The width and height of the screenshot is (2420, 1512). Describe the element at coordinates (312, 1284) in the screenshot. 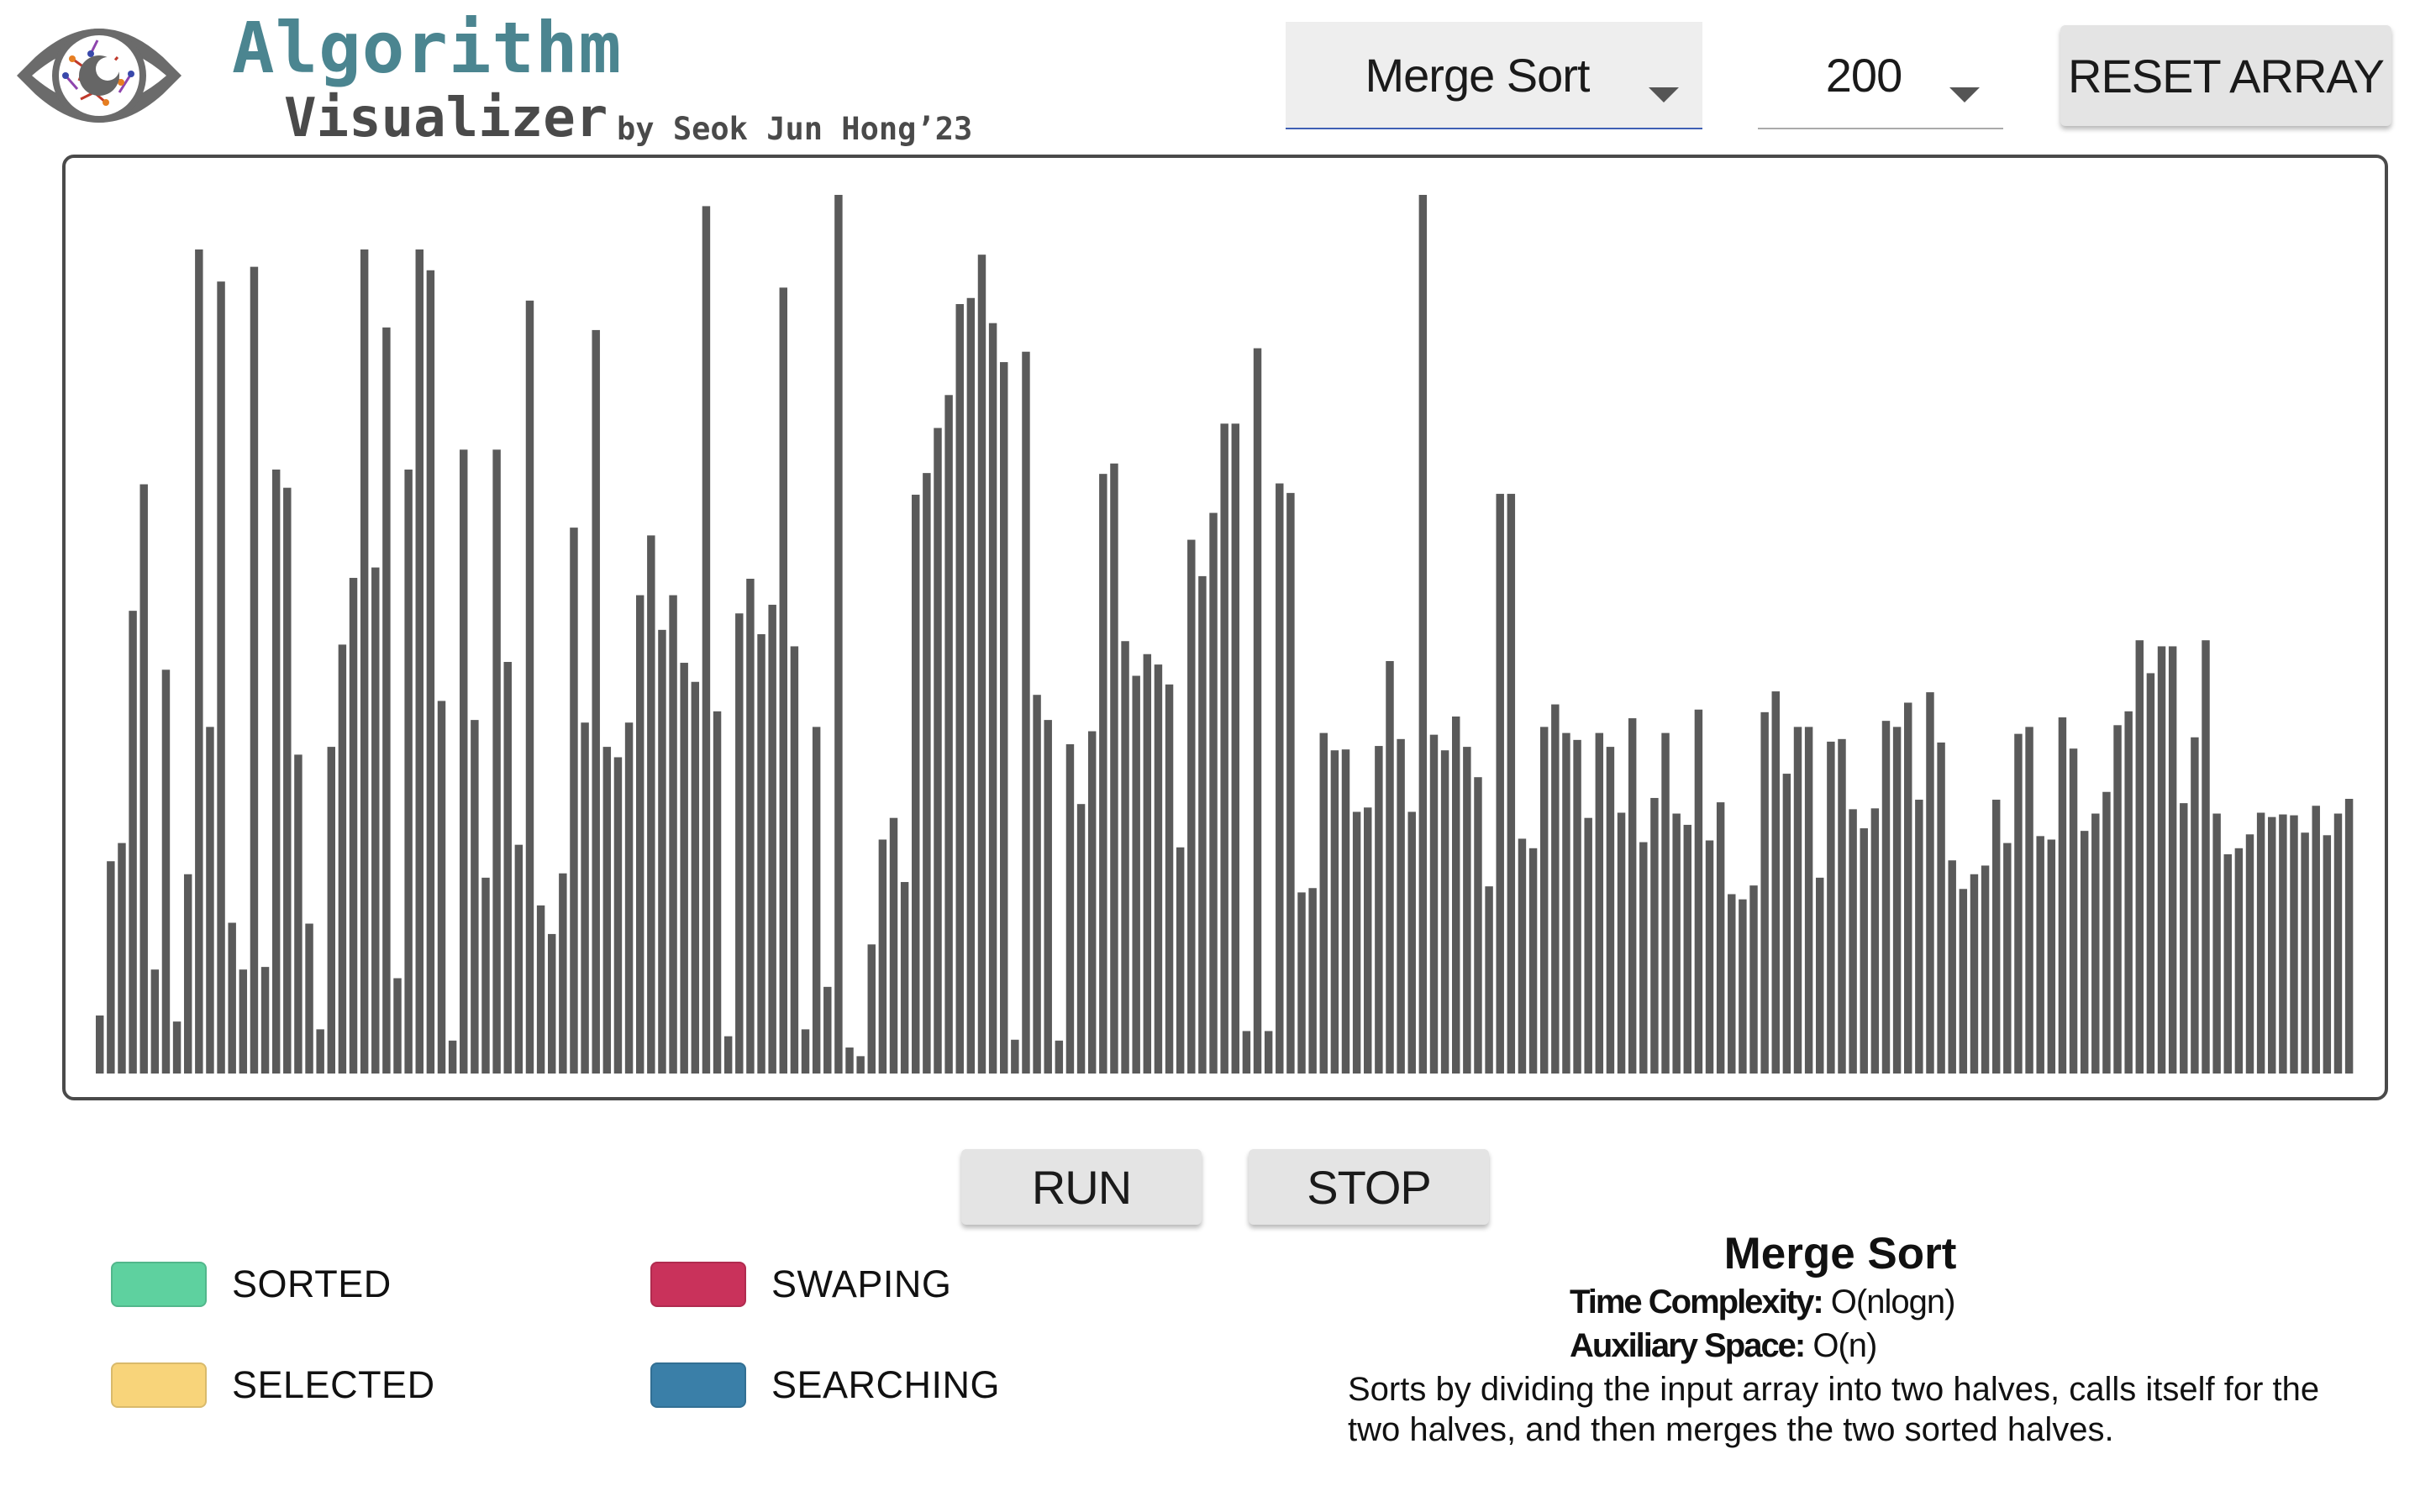

I see `legend-label: SORTED` at that location.